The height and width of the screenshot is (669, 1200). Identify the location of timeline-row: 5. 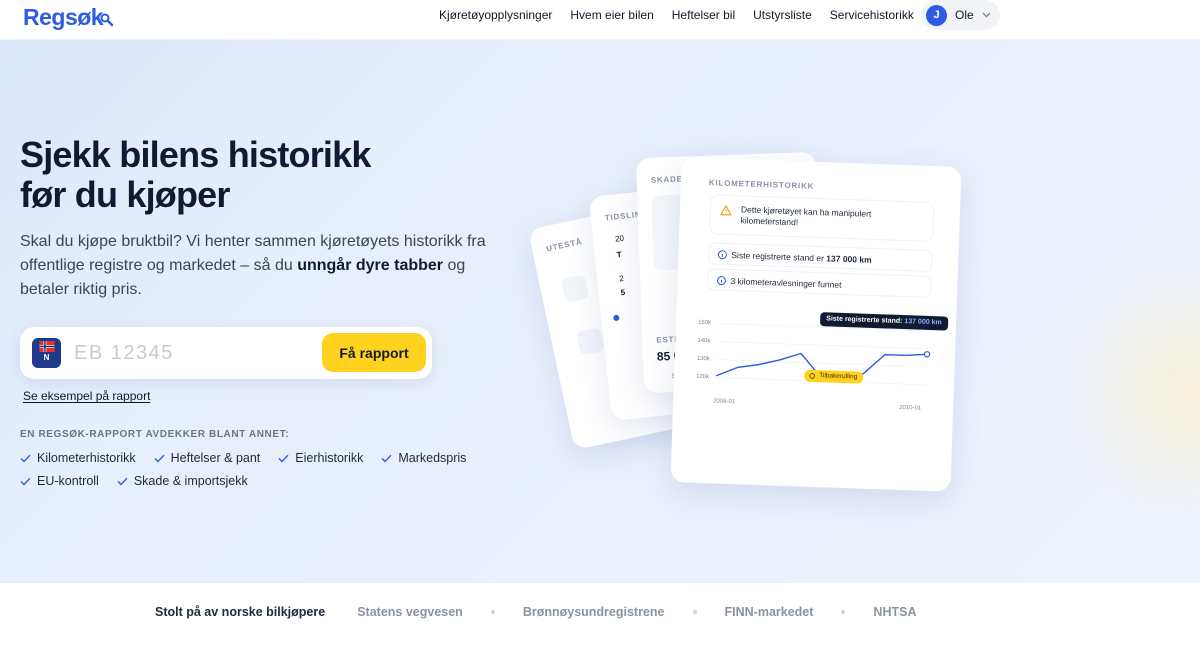
(623, 292).